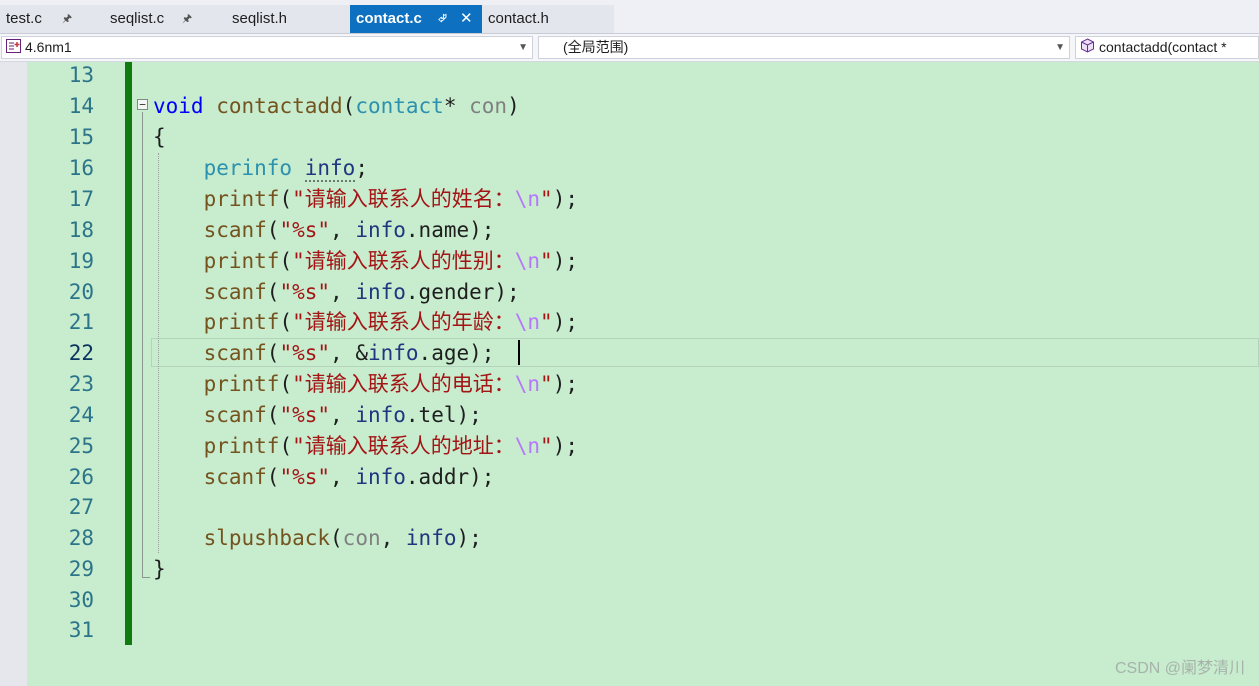  Describe the element at coordinates (52, 19) in the screenshot. I see `tab-test-c: test.c 🖈︎` at that location.